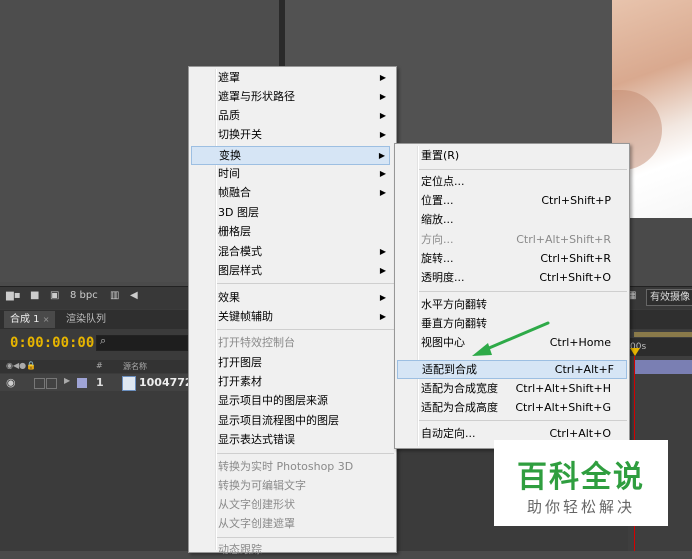 The image size is (692, 559). I want to click on menu-item-shortcut: Ctrl+Shift+O, so click(575, 277).